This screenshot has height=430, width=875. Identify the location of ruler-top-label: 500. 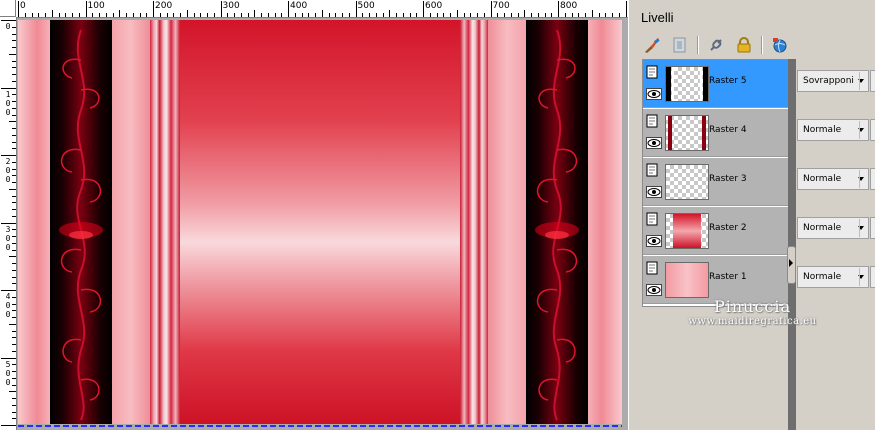
(366, 6).